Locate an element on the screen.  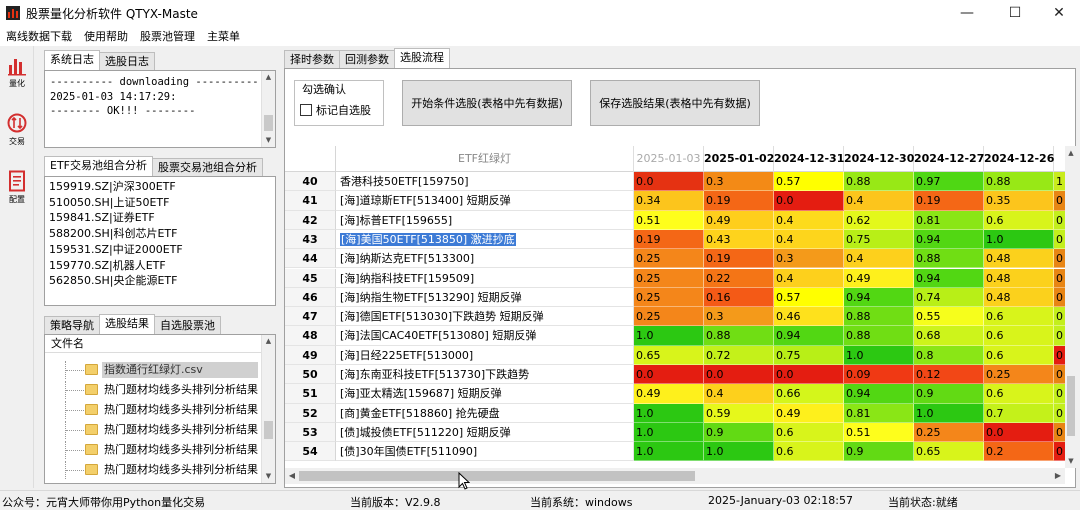
etf-name-cell: [海]美国50ETF[513850] 激进抄底 is located at coordinates (485, 239).